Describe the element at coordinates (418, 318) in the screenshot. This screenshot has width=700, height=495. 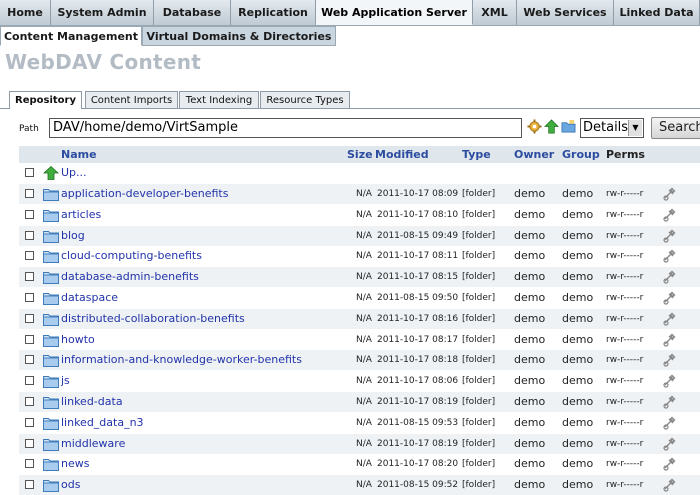
I see `modified-cell: 2011-10-17 08:16` at that location.